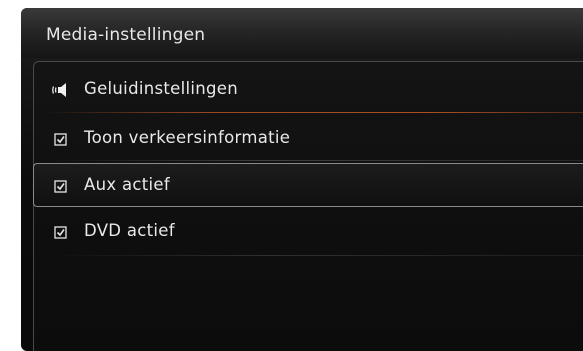  Describe the element at coordinates (302, 33) in the screenshot. I see `title-bar: Media-instellingen` at that location.